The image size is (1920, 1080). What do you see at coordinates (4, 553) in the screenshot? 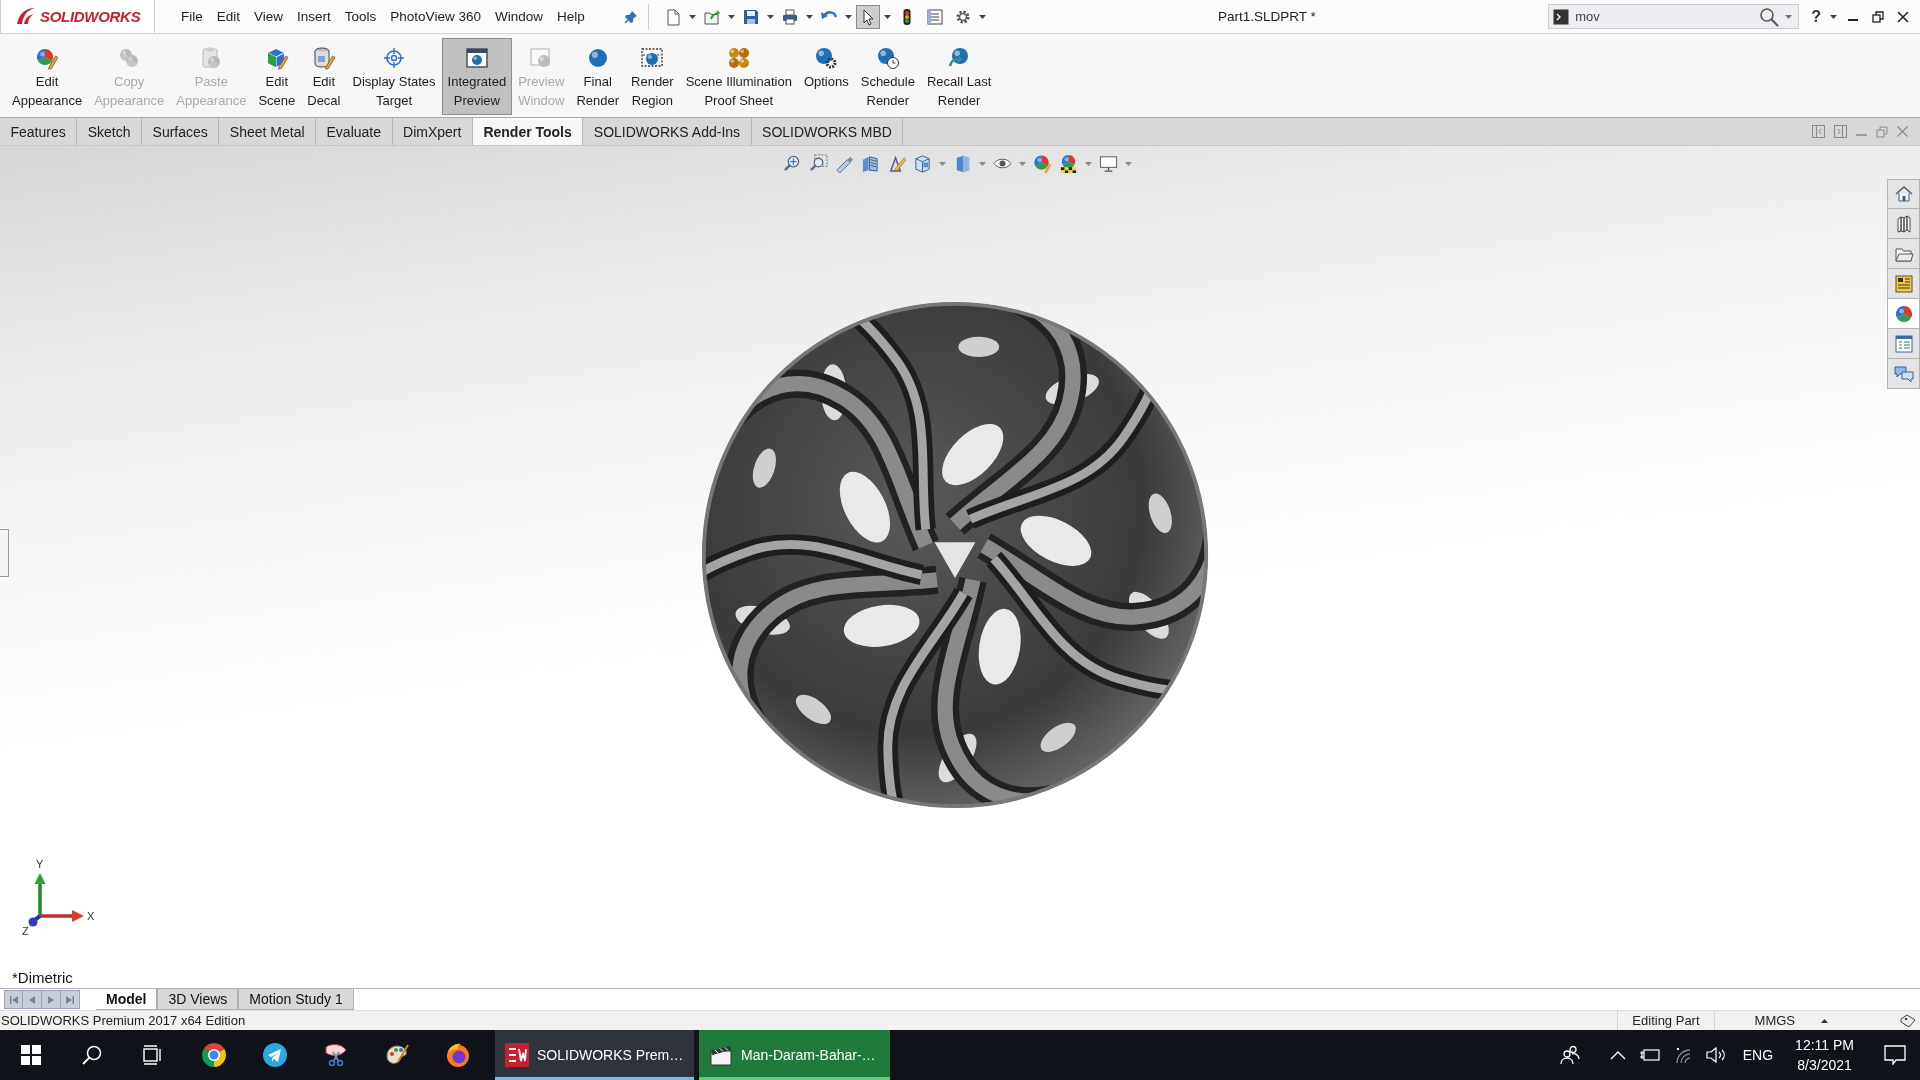
I see `panel-handle` at bounding box center [4, 553].